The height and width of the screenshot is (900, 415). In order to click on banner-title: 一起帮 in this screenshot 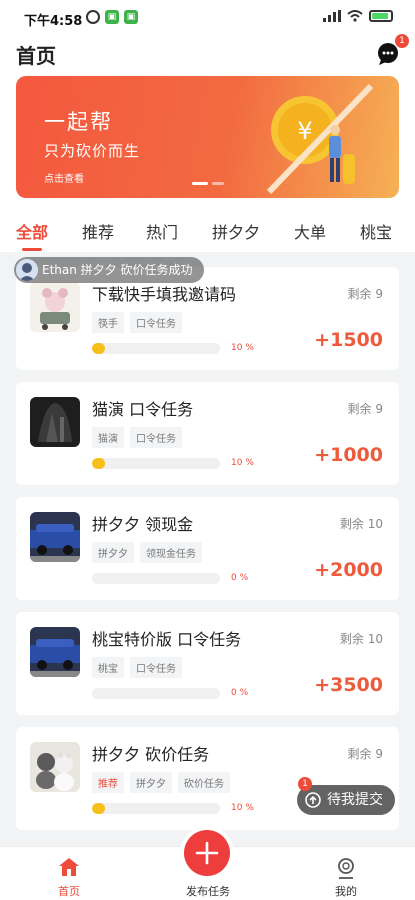, I will do `click(78, 122)`.